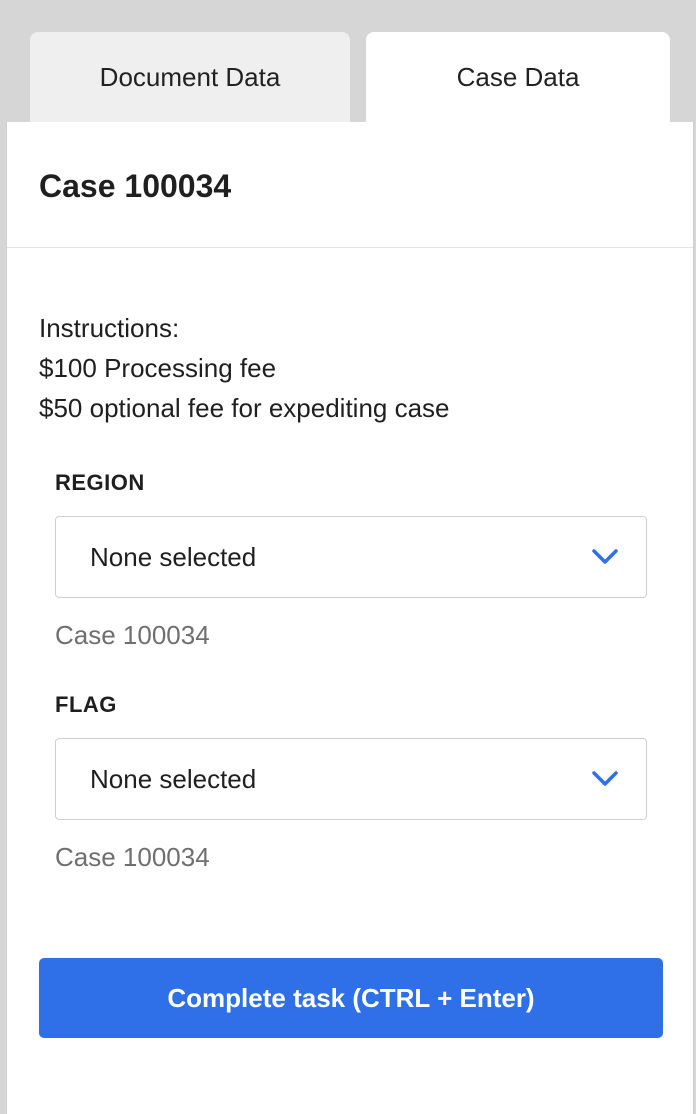 The image size is (696, 1114). Describe the element at coordinates (132, 857) in the screenshot. I see `flag-helper-text: Case 100034` at that location.